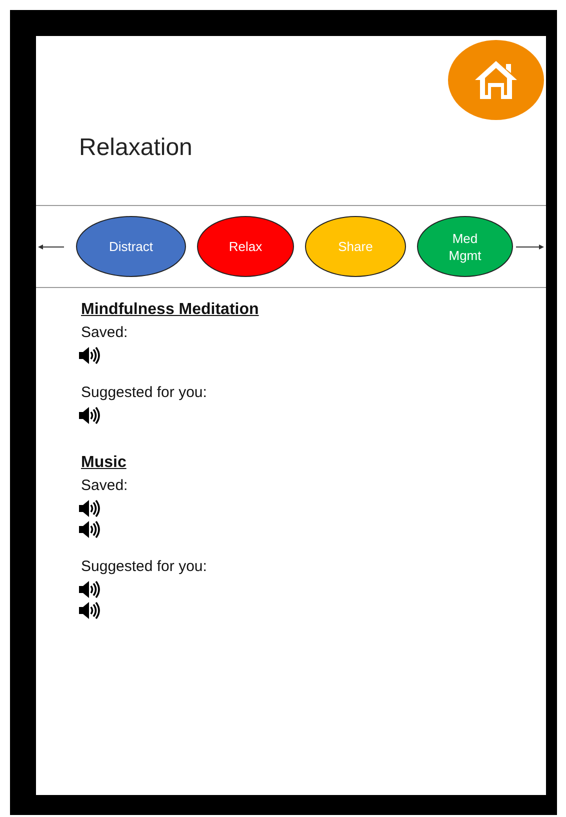  Describe the element at coordinates (245, 246) in the screenshot. I see `category-button: Relax` at that location.